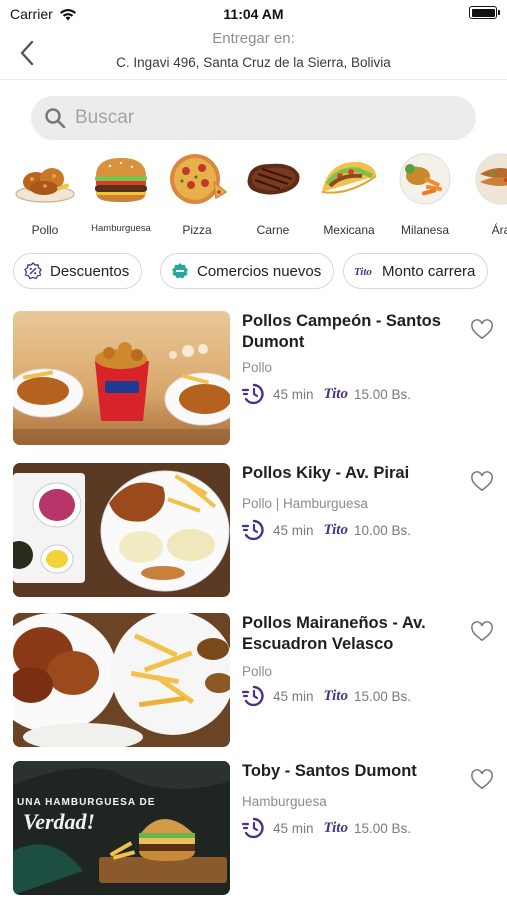 The image size is (507, 900). Describe the element at coordinates (86, 802) in the screenshot. I see `banner-tagline: UNA HAMBURGUESA DE` at that location.